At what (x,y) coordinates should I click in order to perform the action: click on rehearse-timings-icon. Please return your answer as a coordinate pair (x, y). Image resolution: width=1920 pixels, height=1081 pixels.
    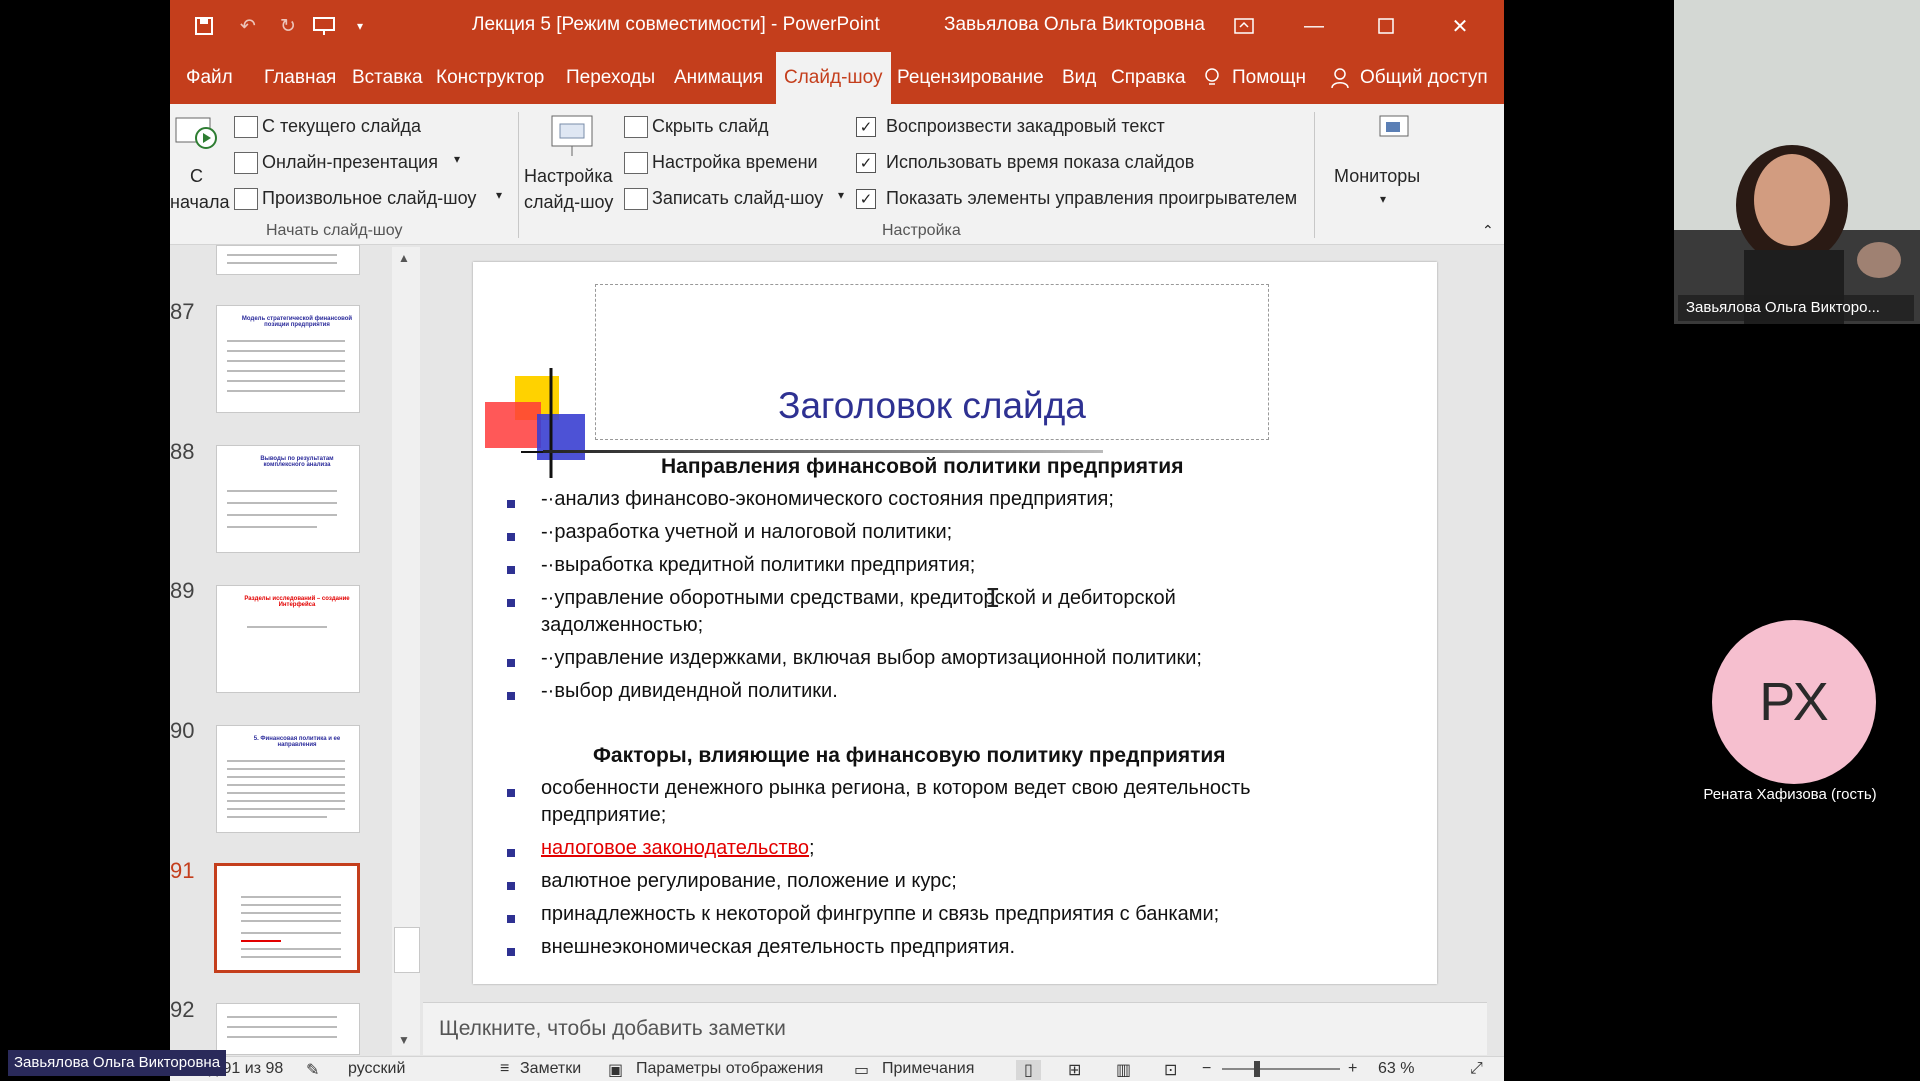
    Looking at the image, I should click on (636, 163).